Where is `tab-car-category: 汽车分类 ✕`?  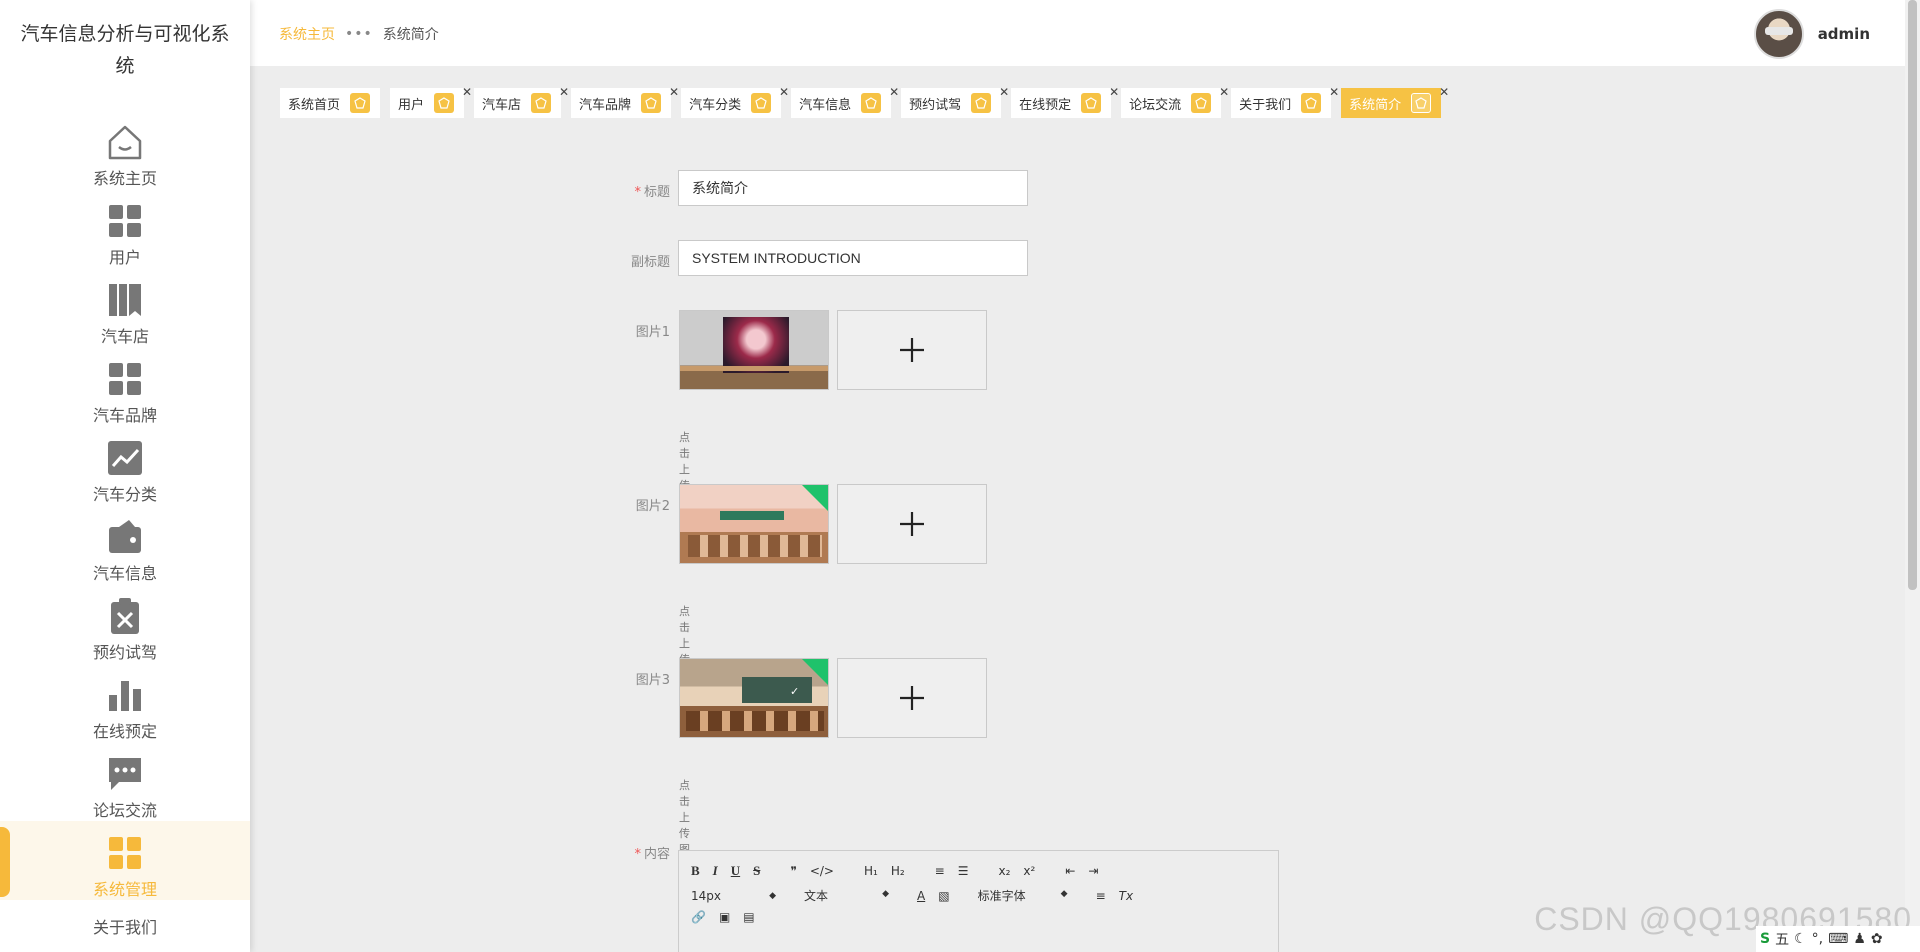 tab-car-category: 汽车分类 ✕ is located at coordinates (735, 101).